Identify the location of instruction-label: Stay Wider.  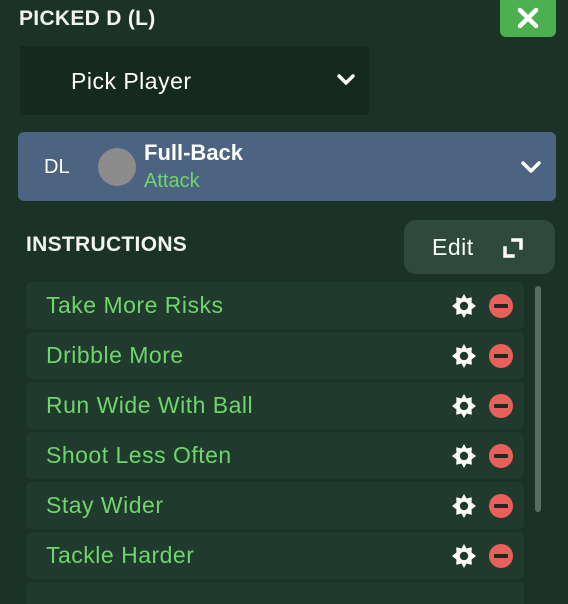
(105, 505).